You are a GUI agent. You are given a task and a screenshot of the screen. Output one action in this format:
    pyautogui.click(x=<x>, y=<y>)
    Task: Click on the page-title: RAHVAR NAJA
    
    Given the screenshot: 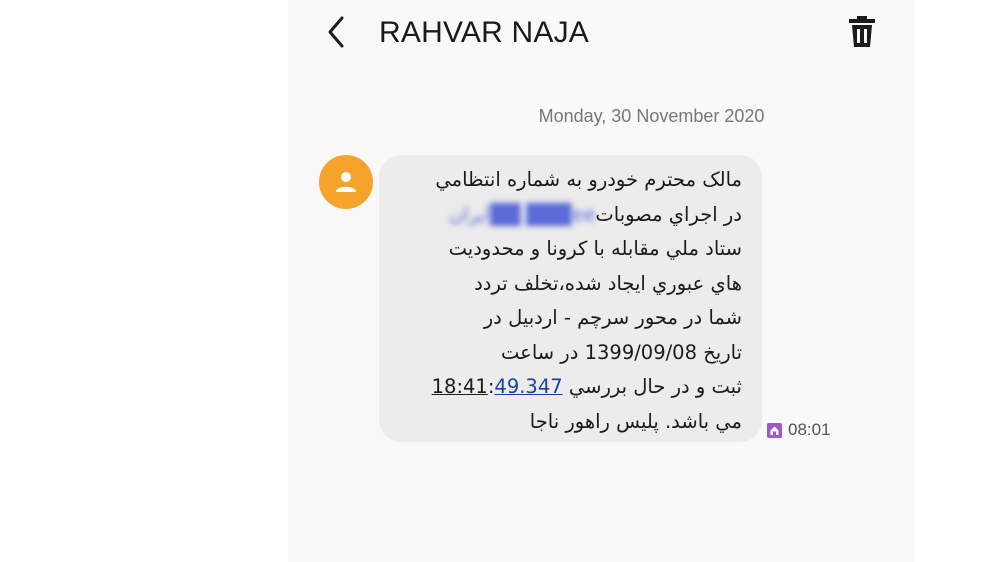 What is the action you would take?
    pyautogui.click(x=484, y=32)
    